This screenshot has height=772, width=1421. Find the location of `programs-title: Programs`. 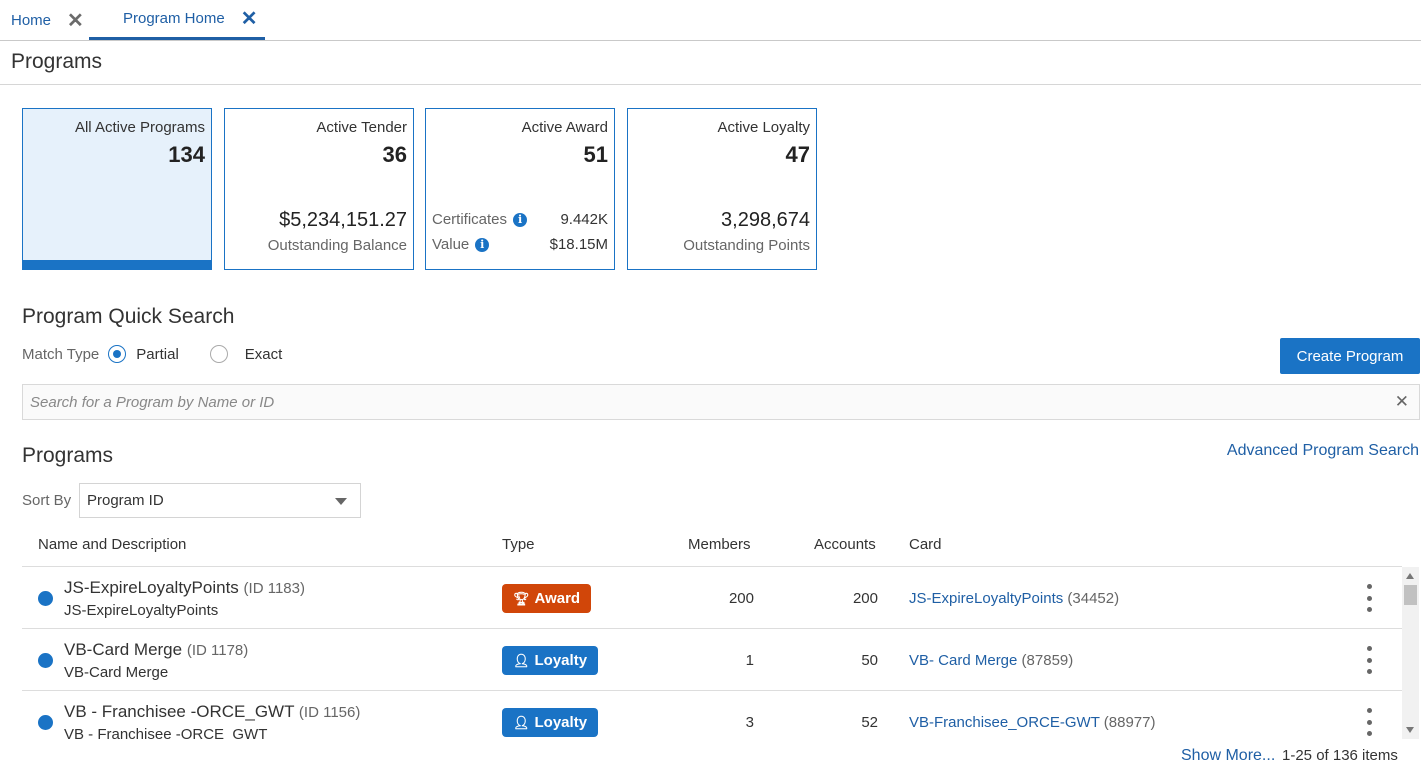

programs-title: Programs is located at coordinates (68, 455).